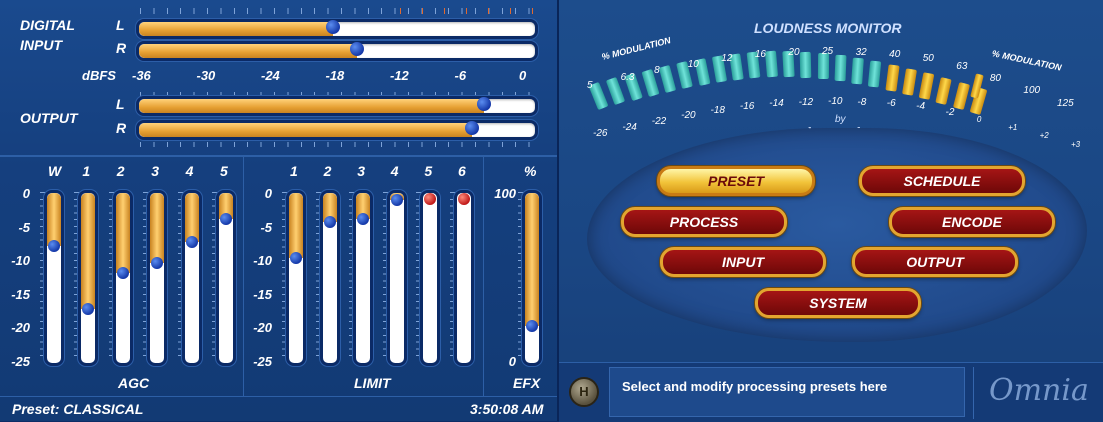 The image size is (1103, 422). I want to click on limit-column-label: 3, so click(361, 171).